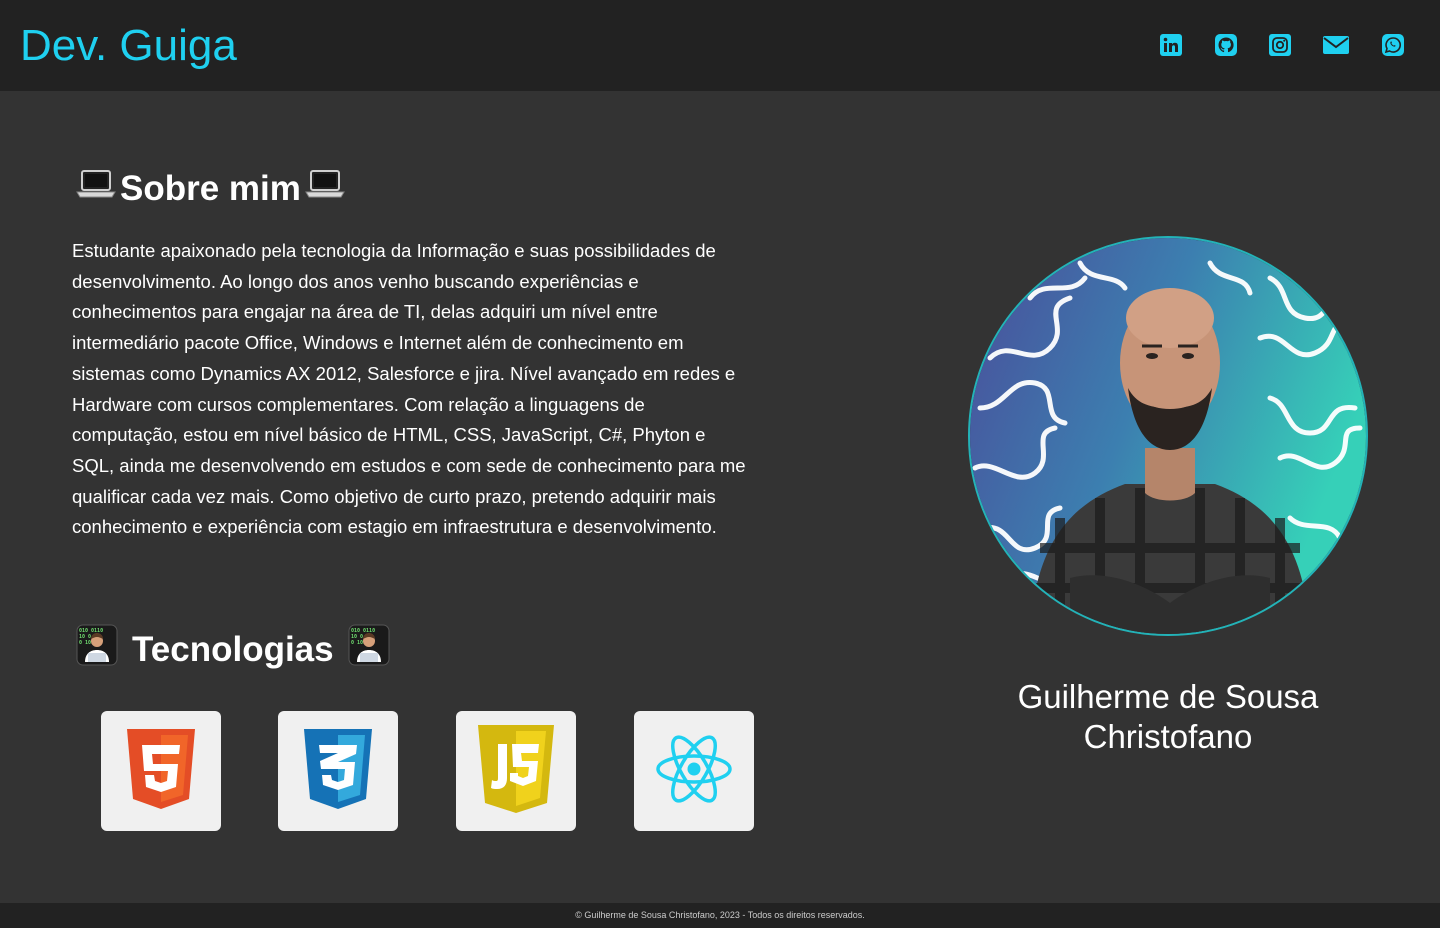 Image resolution: width=1440 pixels, height=928 pixels. I want to click on tech-card-html, so click(161, 771).